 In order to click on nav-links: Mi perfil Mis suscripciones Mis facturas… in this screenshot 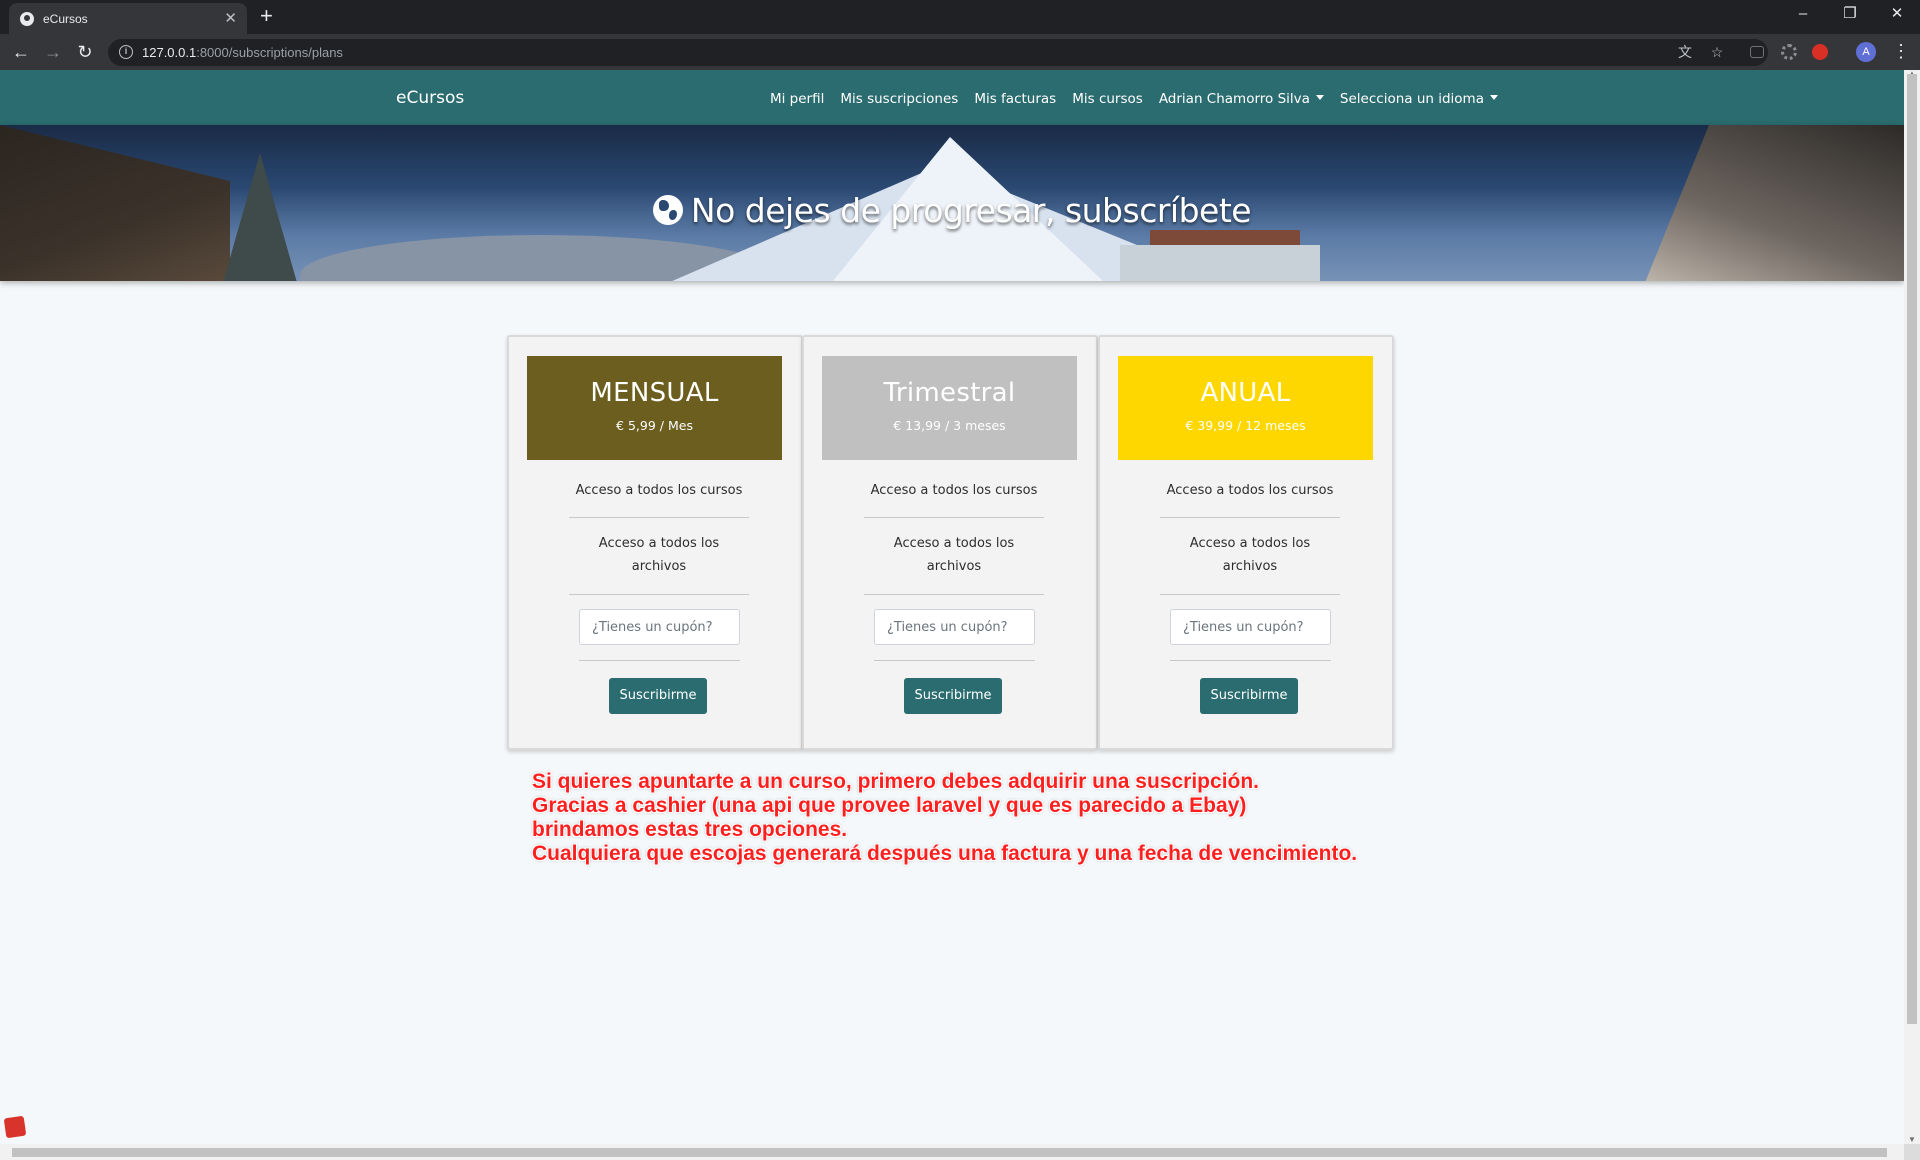, I will do `click(1134, 99)`.